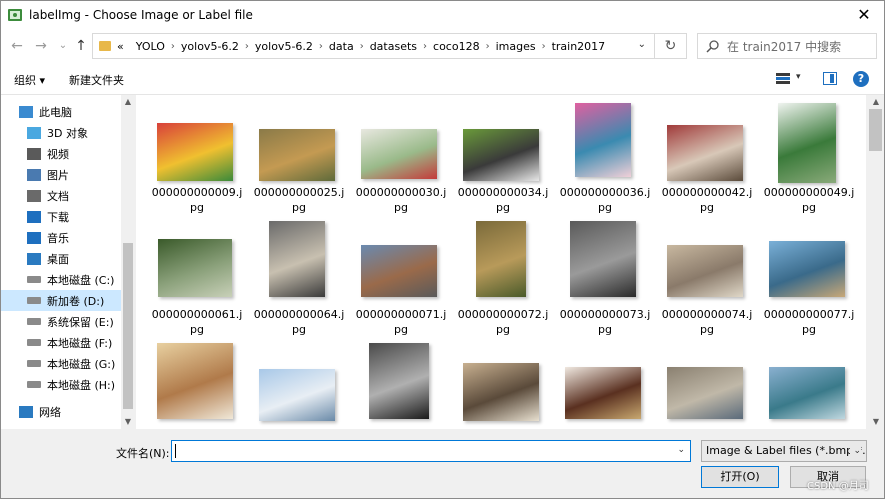 This screenshot has width=885, height=499. I want to click on filename-input: ⌄, so click(431, 451).